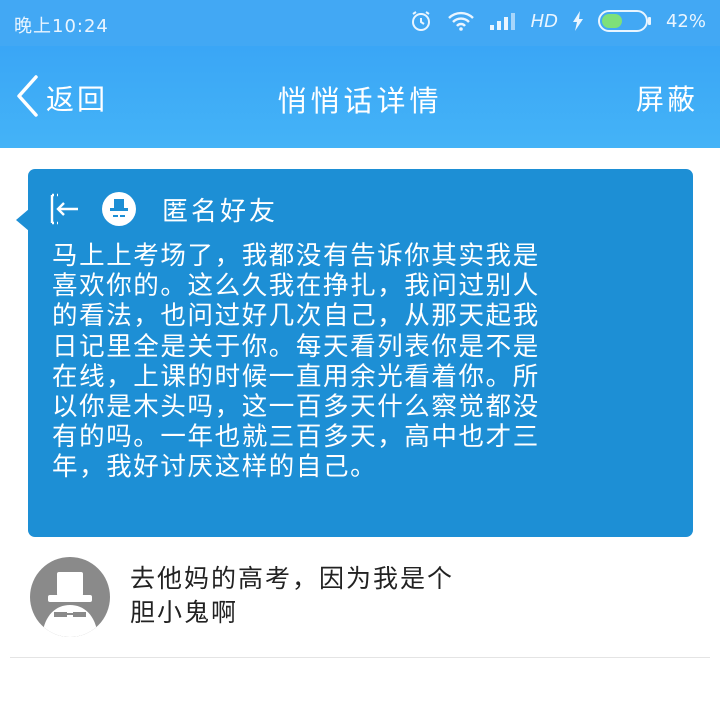 The image size is (720, 721). Describe the element at coordinates (296, 376) in the screenshot. I see `message-line: 在线，上课的时候一直用余光看着你。所` at that location.